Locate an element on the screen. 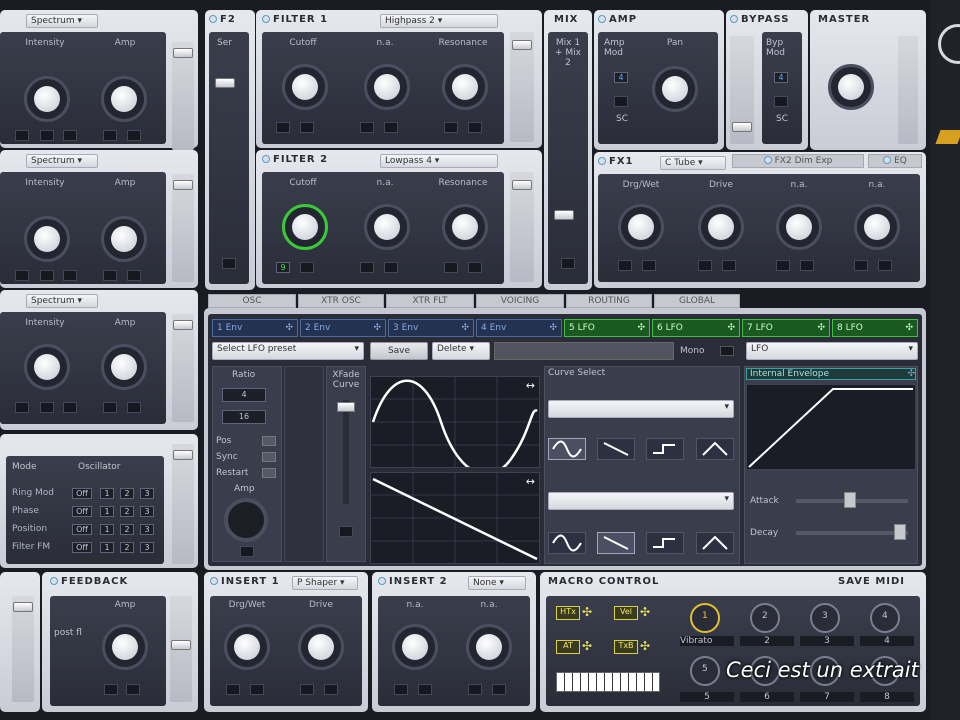 This screenshot has height=720, width=960. square-shape-button is located at coordinates (665, 543).